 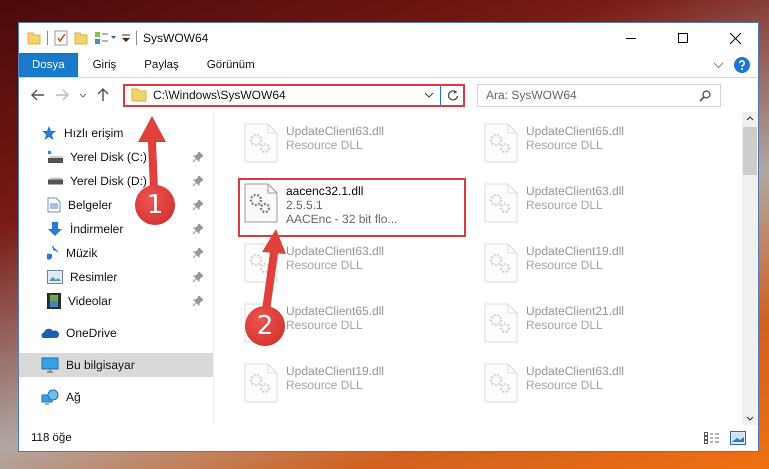 I want to click on search-field: Ara: SysWOW64, so click(x=599, y=95).